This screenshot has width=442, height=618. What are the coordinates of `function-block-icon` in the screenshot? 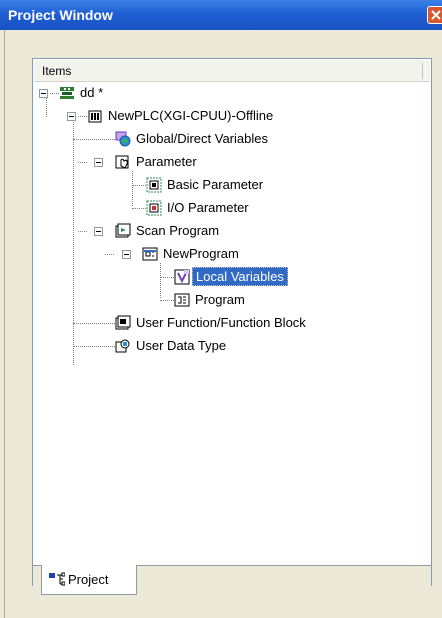 It's located at (123, 322).